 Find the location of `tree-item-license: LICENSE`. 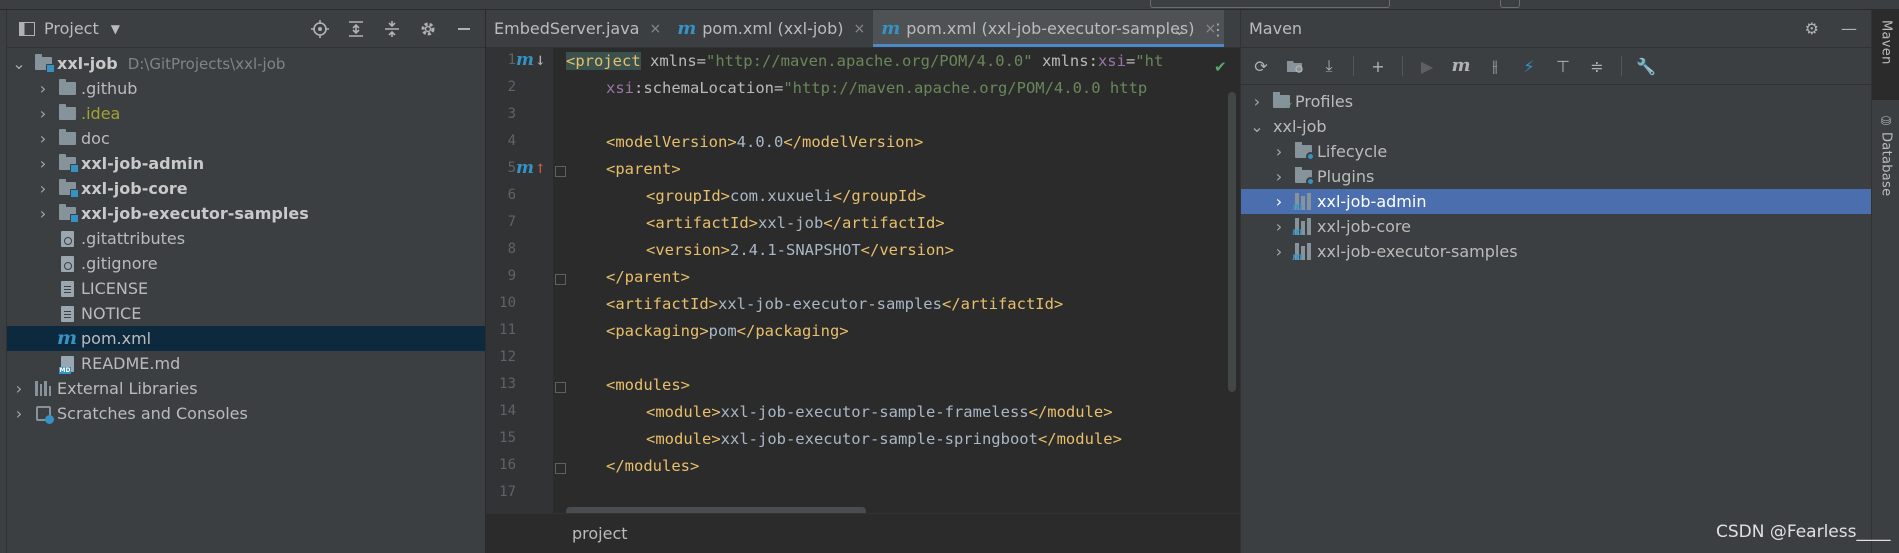

tree-item-license: LICENSE is located at coordinates (246, 288).